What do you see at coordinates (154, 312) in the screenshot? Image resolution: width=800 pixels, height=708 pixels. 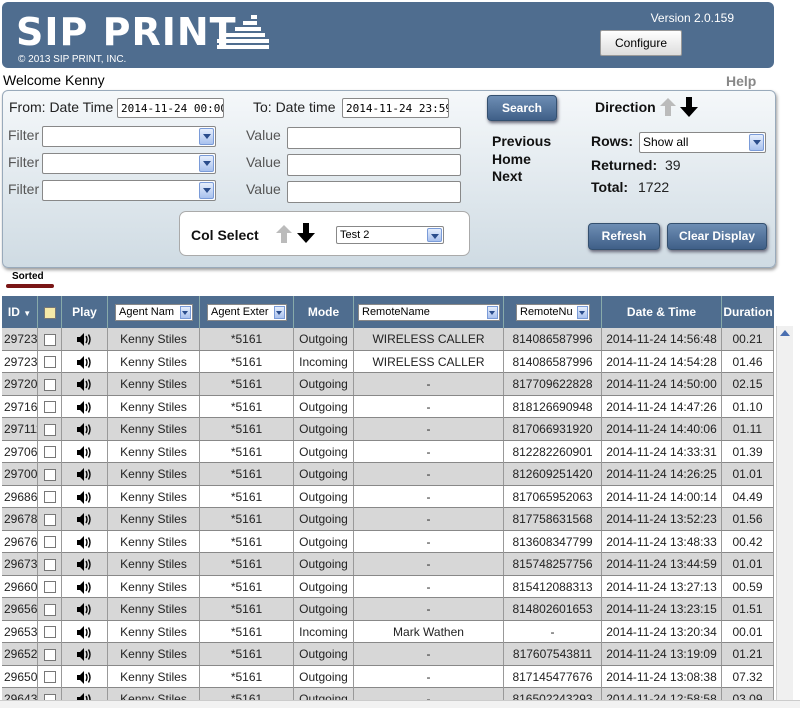 I see `agent-name-filter-select: Agent Nam` at bounding box center [154, 312].